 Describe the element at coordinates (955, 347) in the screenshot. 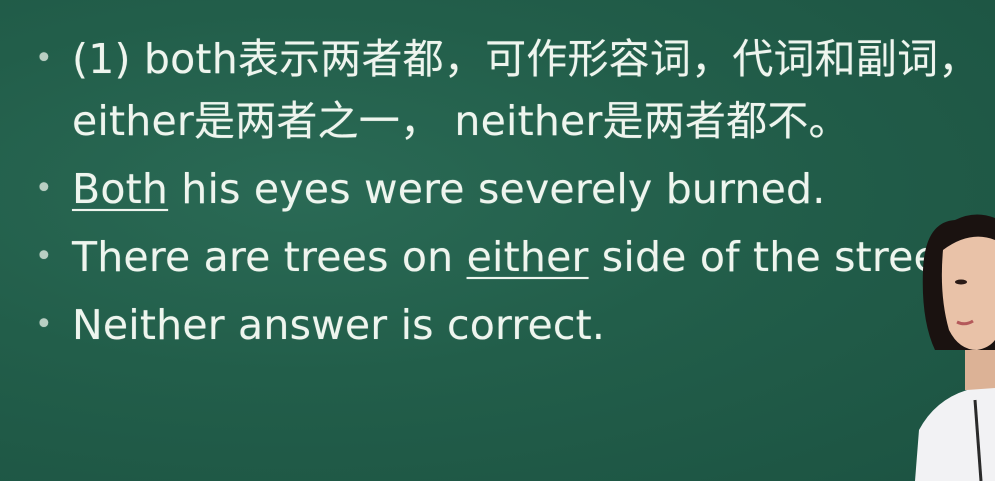

I see `teacher-figure` at that location.